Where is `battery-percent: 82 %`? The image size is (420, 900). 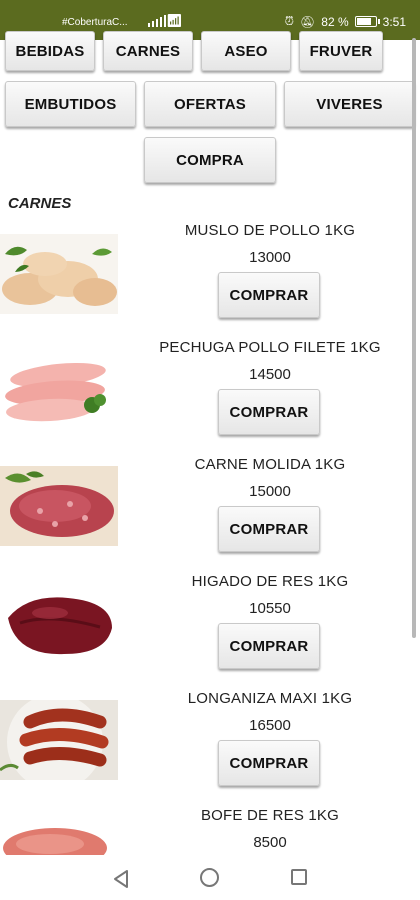 battery-percent: 82 % is located at coordinates (335, 21).